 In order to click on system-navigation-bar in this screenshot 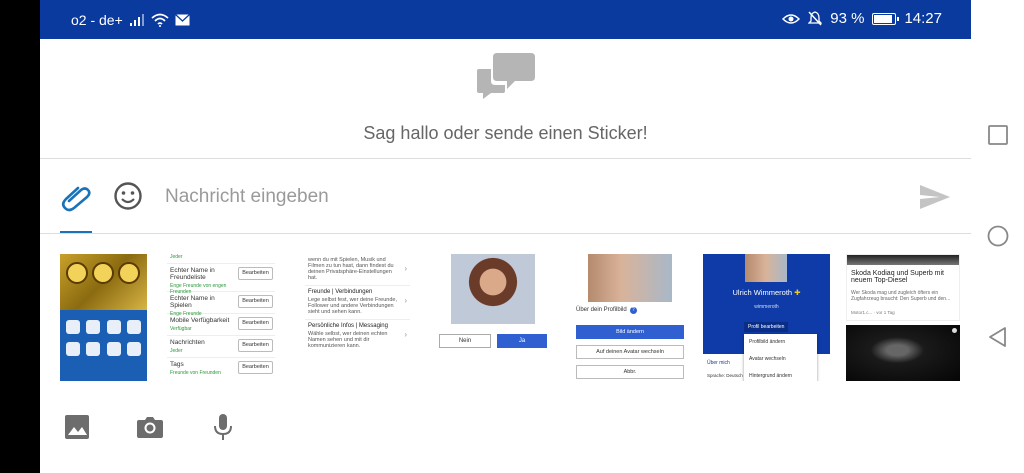, I will do `click(997, 236)`.